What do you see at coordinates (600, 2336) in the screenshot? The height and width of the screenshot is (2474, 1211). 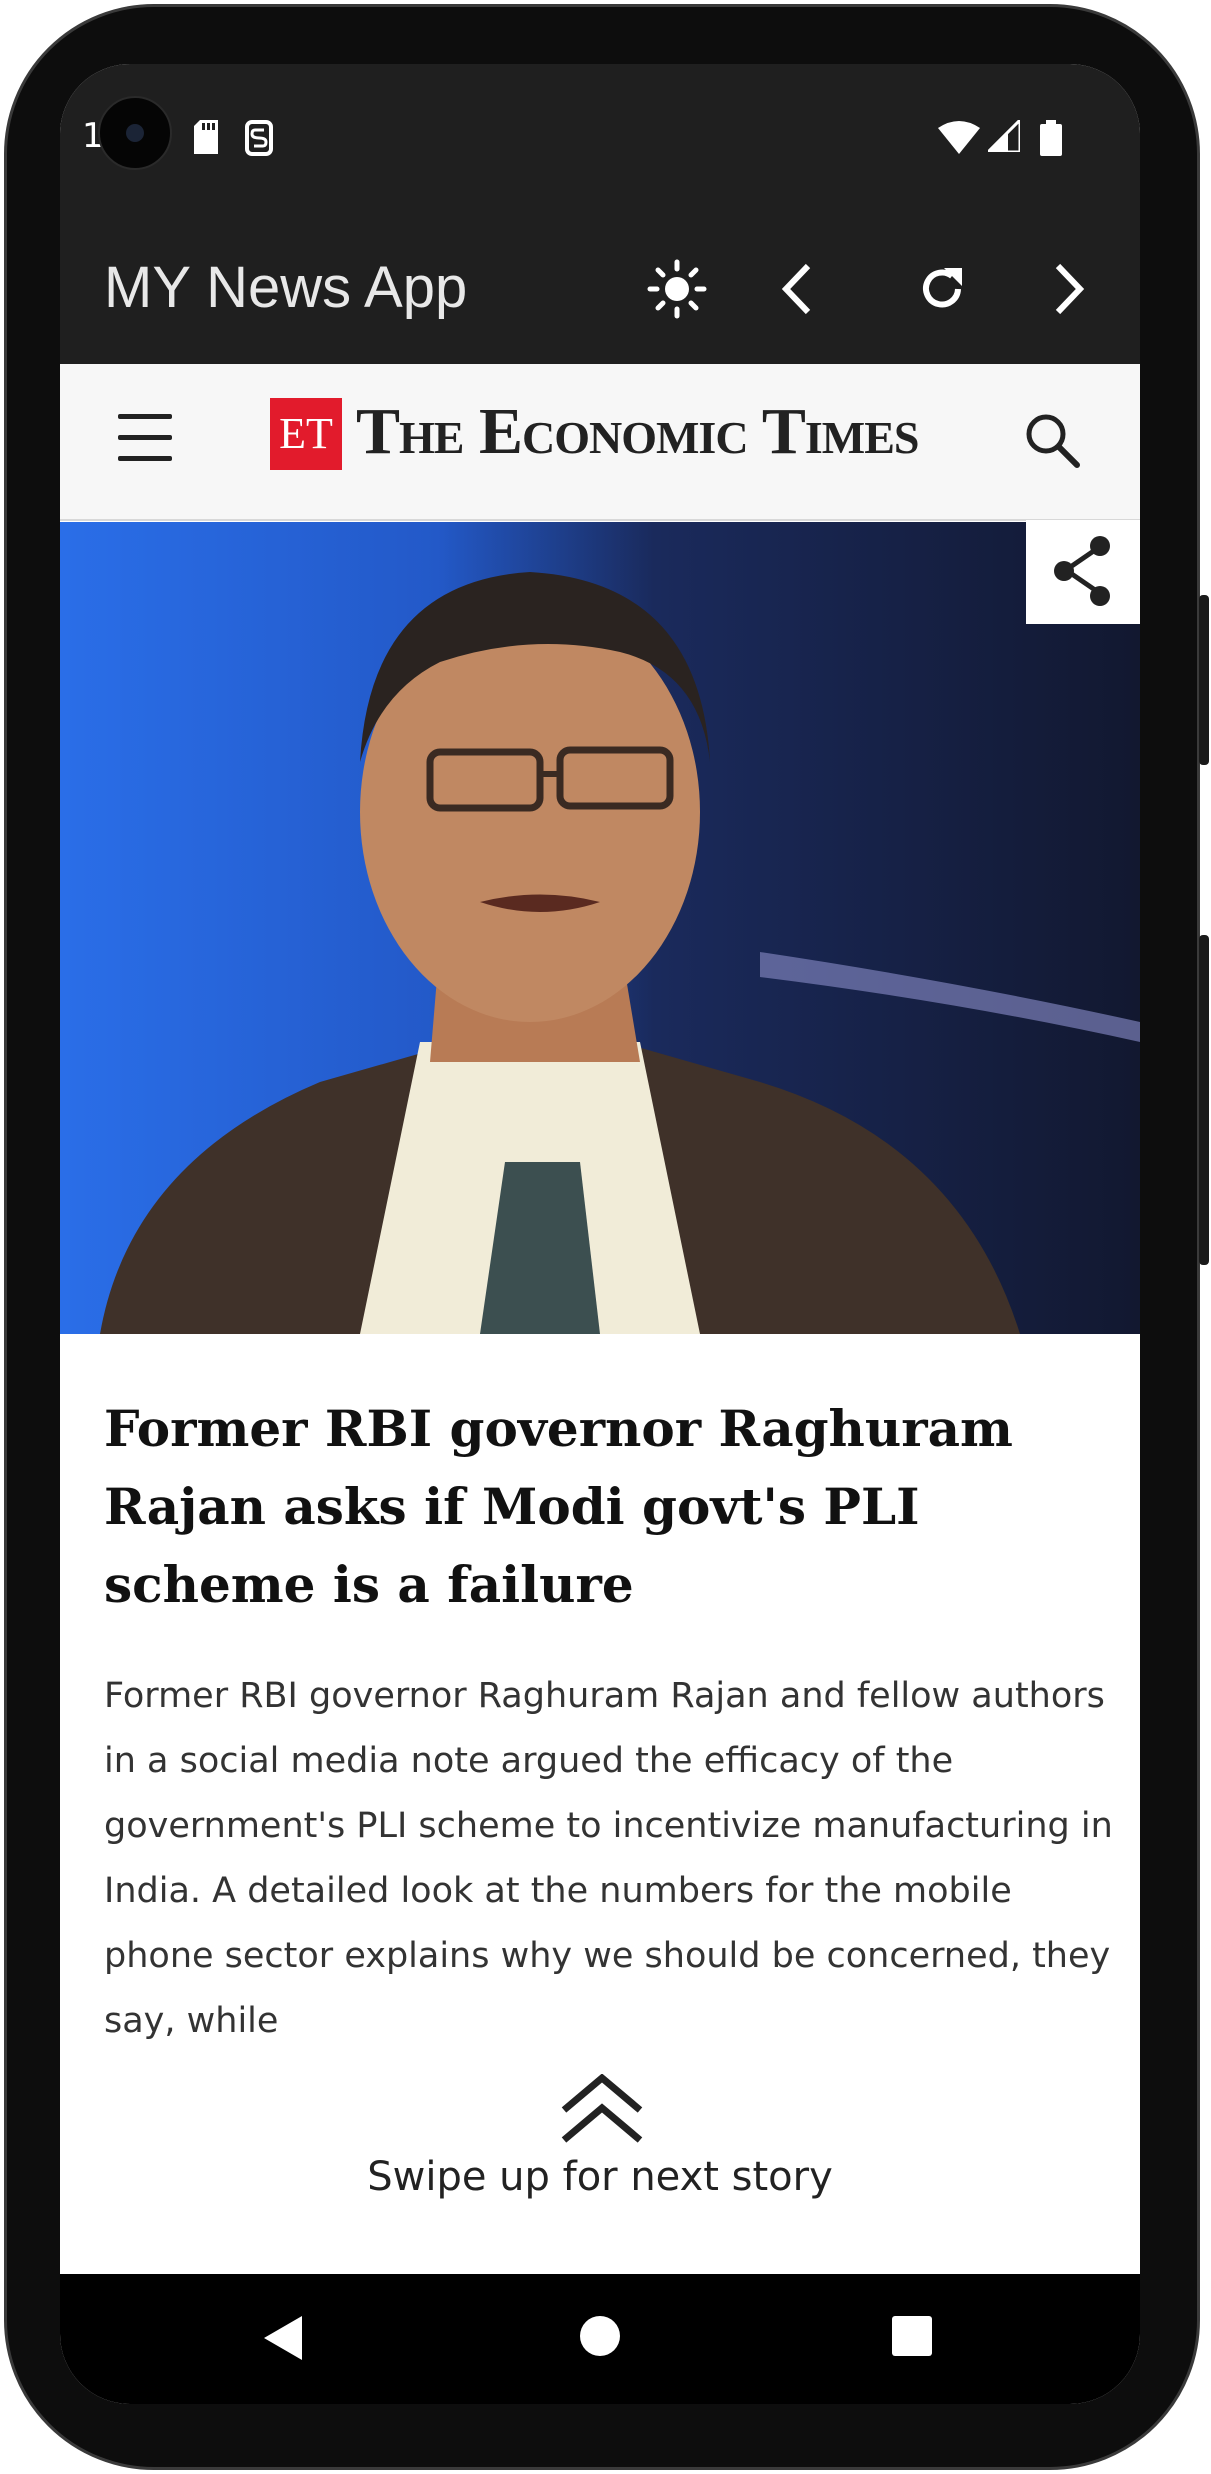 I see `nav-home-icon` at bounding box center [600, 2336].